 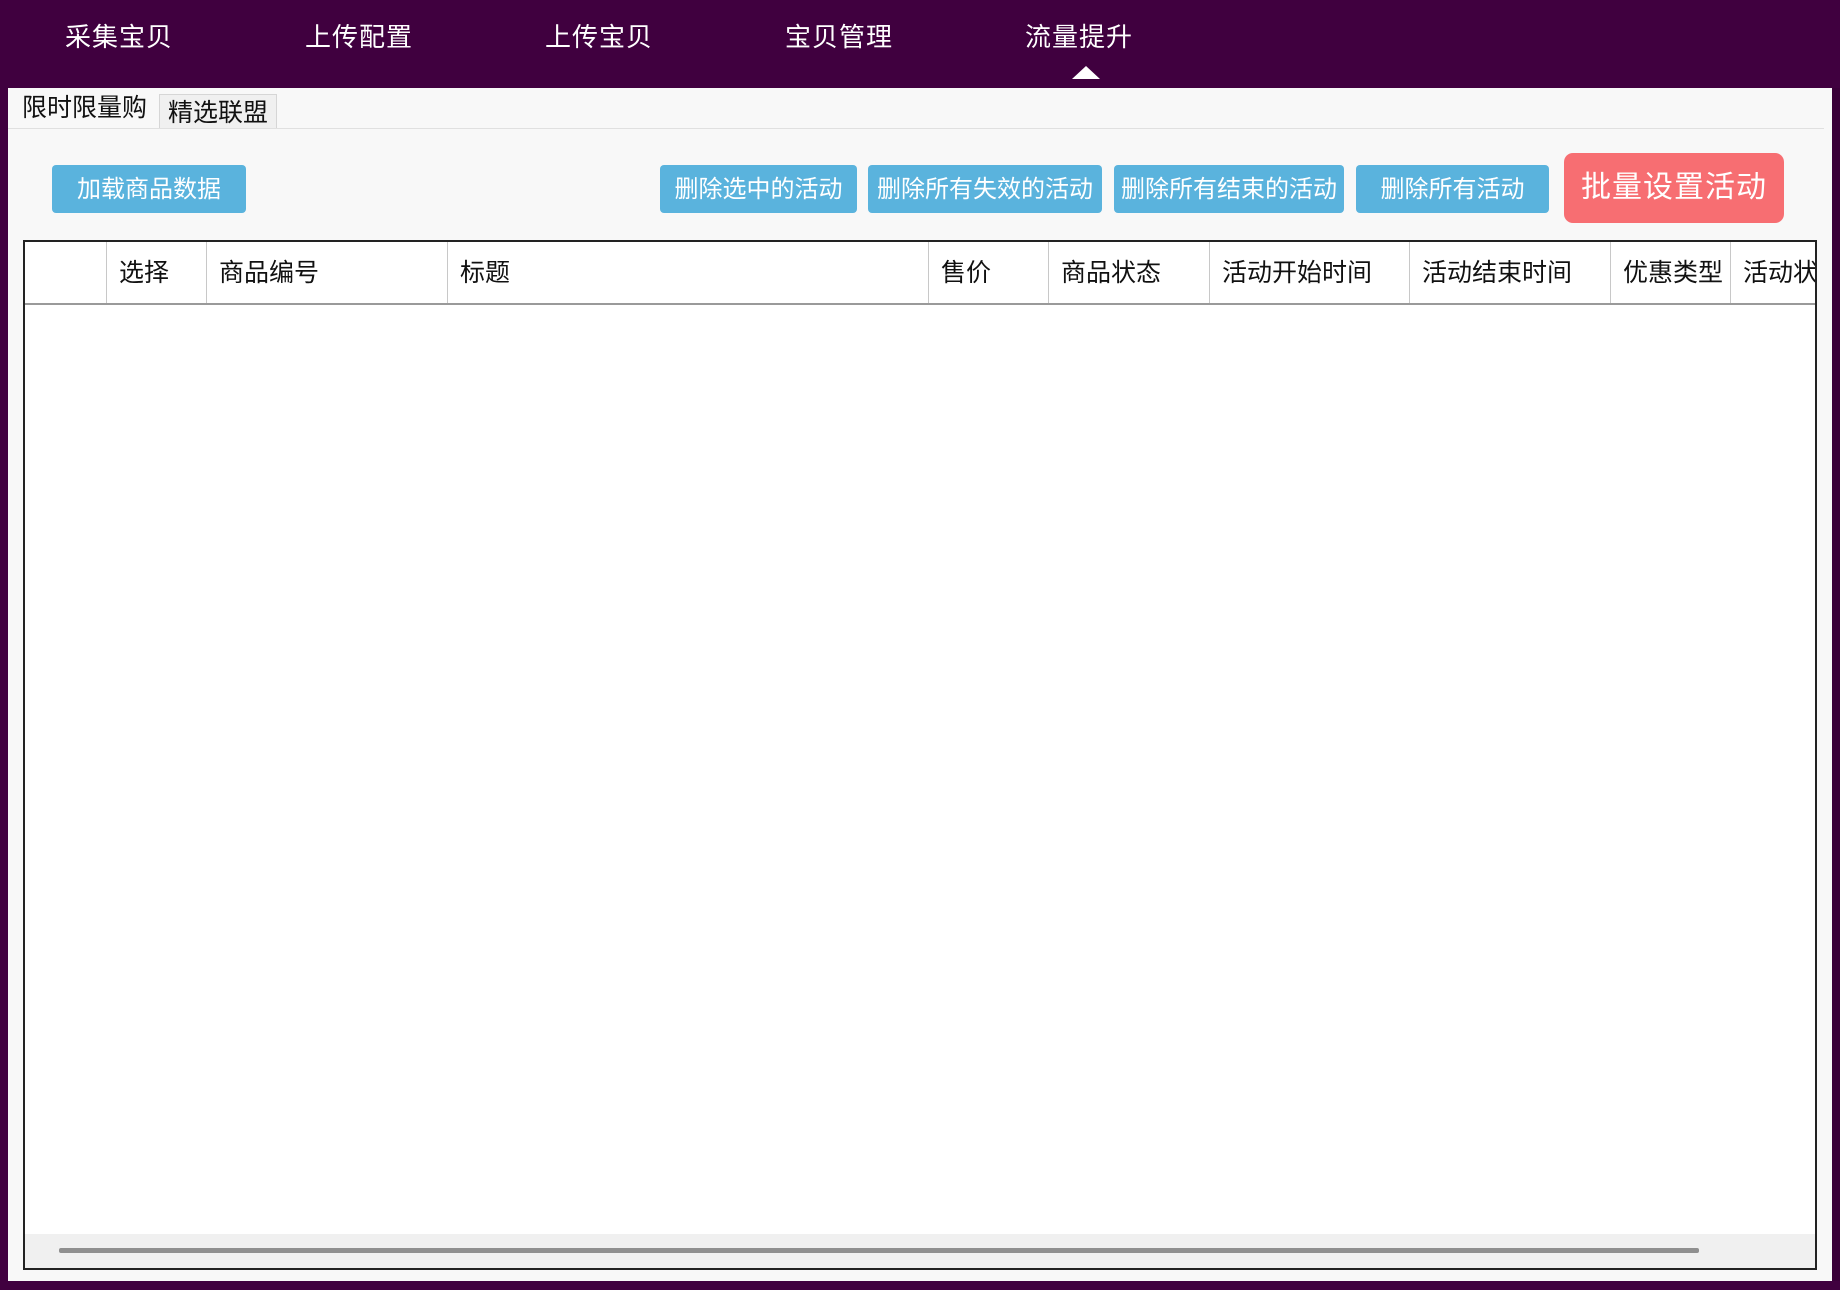 I want to click on window-right-edge, so click(x=1836, y=684).